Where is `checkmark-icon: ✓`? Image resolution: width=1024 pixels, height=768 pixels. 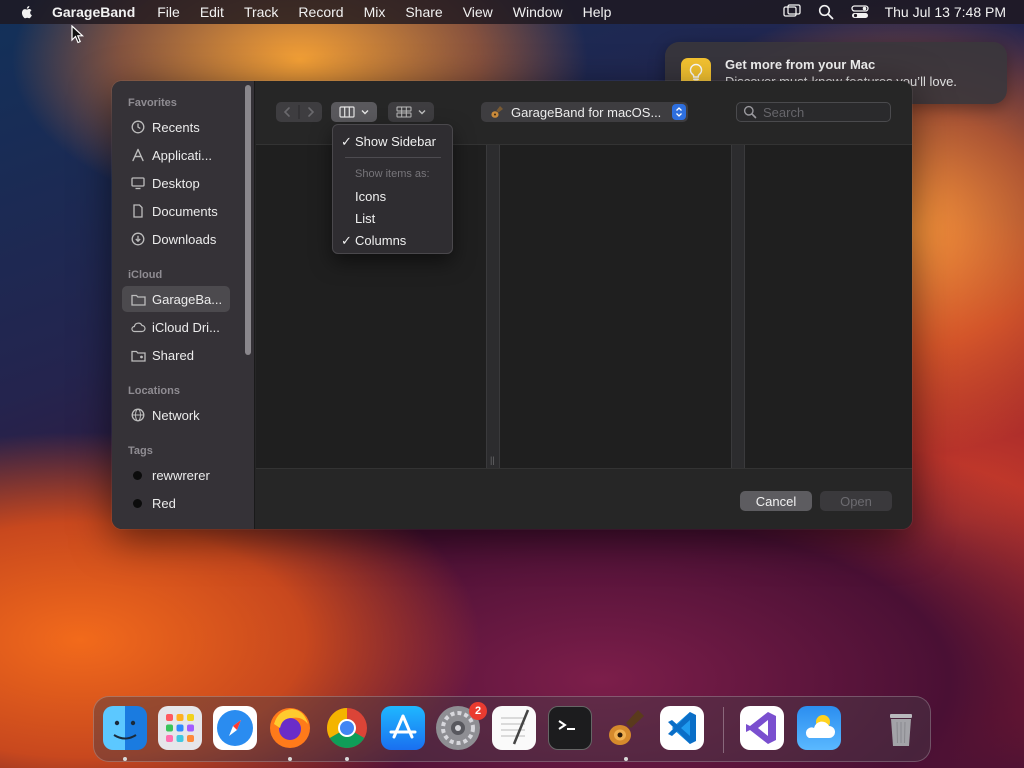
checkmark-icon: ✓ is located at coordinates (346, 240).